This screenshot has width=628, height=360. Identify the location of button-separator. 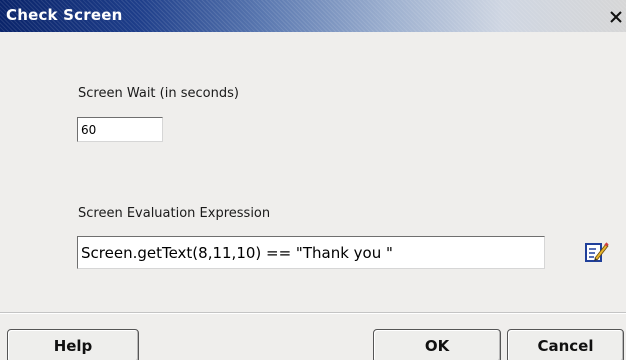
(313, 313).